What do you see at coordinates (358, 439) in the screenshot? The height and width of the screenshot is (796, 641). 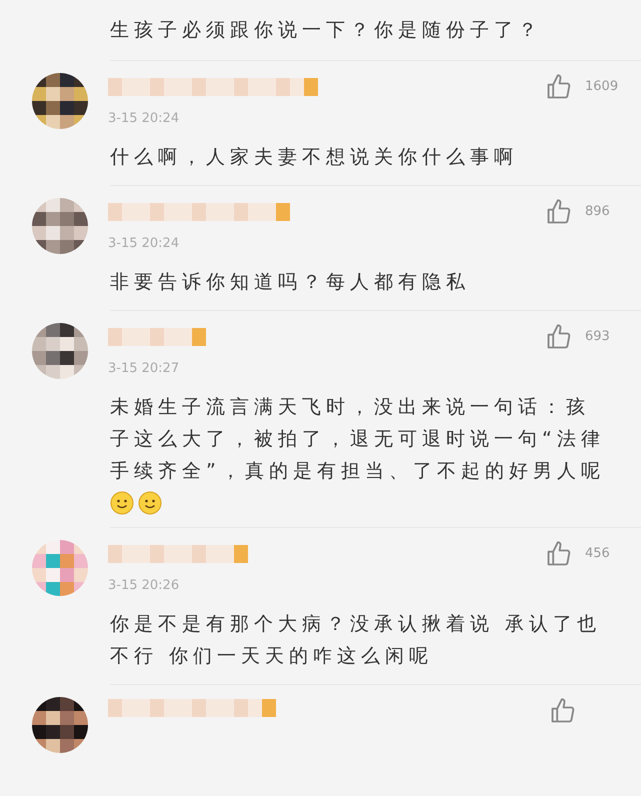 I see `comment-text: 未婚生子流言满天飞时，没出来说一句话：孩子这么大了，被拍了，退无可退时说一句“法律手续齐全”，真的是有担当、了不起的好男人呢` at bounding box center [358, 439].